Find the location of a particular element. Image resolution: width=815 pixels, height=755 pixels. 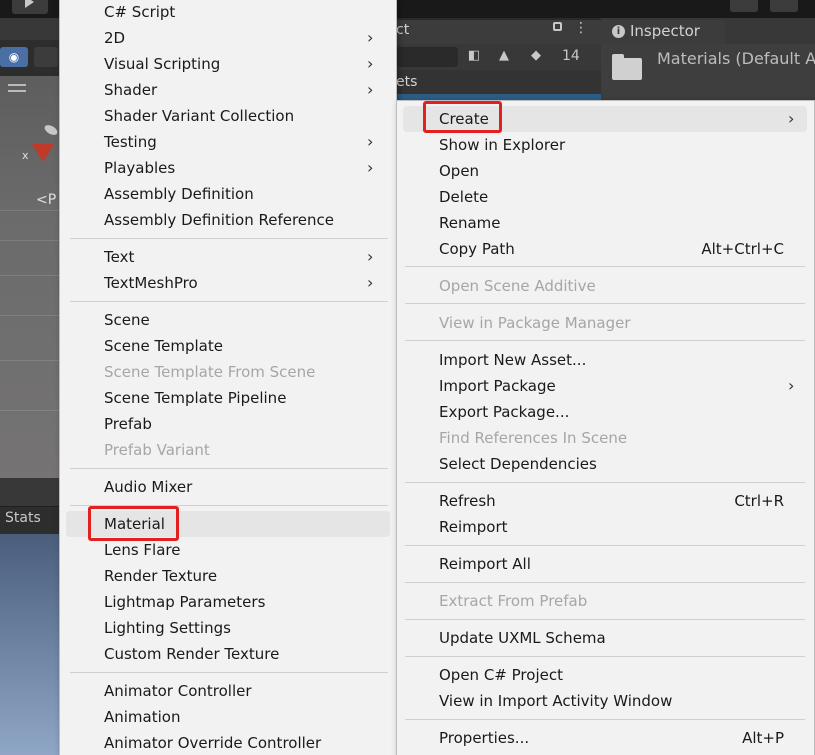

menu-item-open: Open is located at coordinates (459, 171).